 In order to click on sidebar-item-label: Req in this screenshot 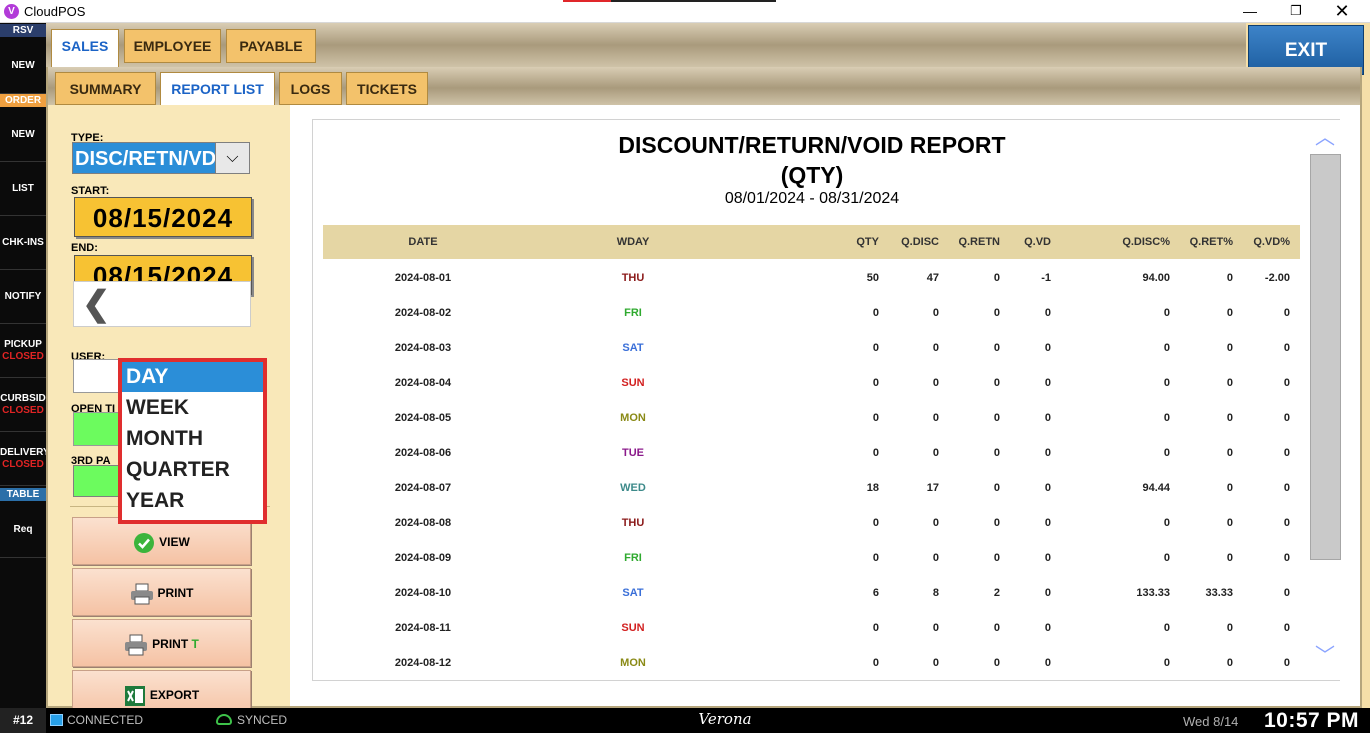, I will do `click(23, 529)`.